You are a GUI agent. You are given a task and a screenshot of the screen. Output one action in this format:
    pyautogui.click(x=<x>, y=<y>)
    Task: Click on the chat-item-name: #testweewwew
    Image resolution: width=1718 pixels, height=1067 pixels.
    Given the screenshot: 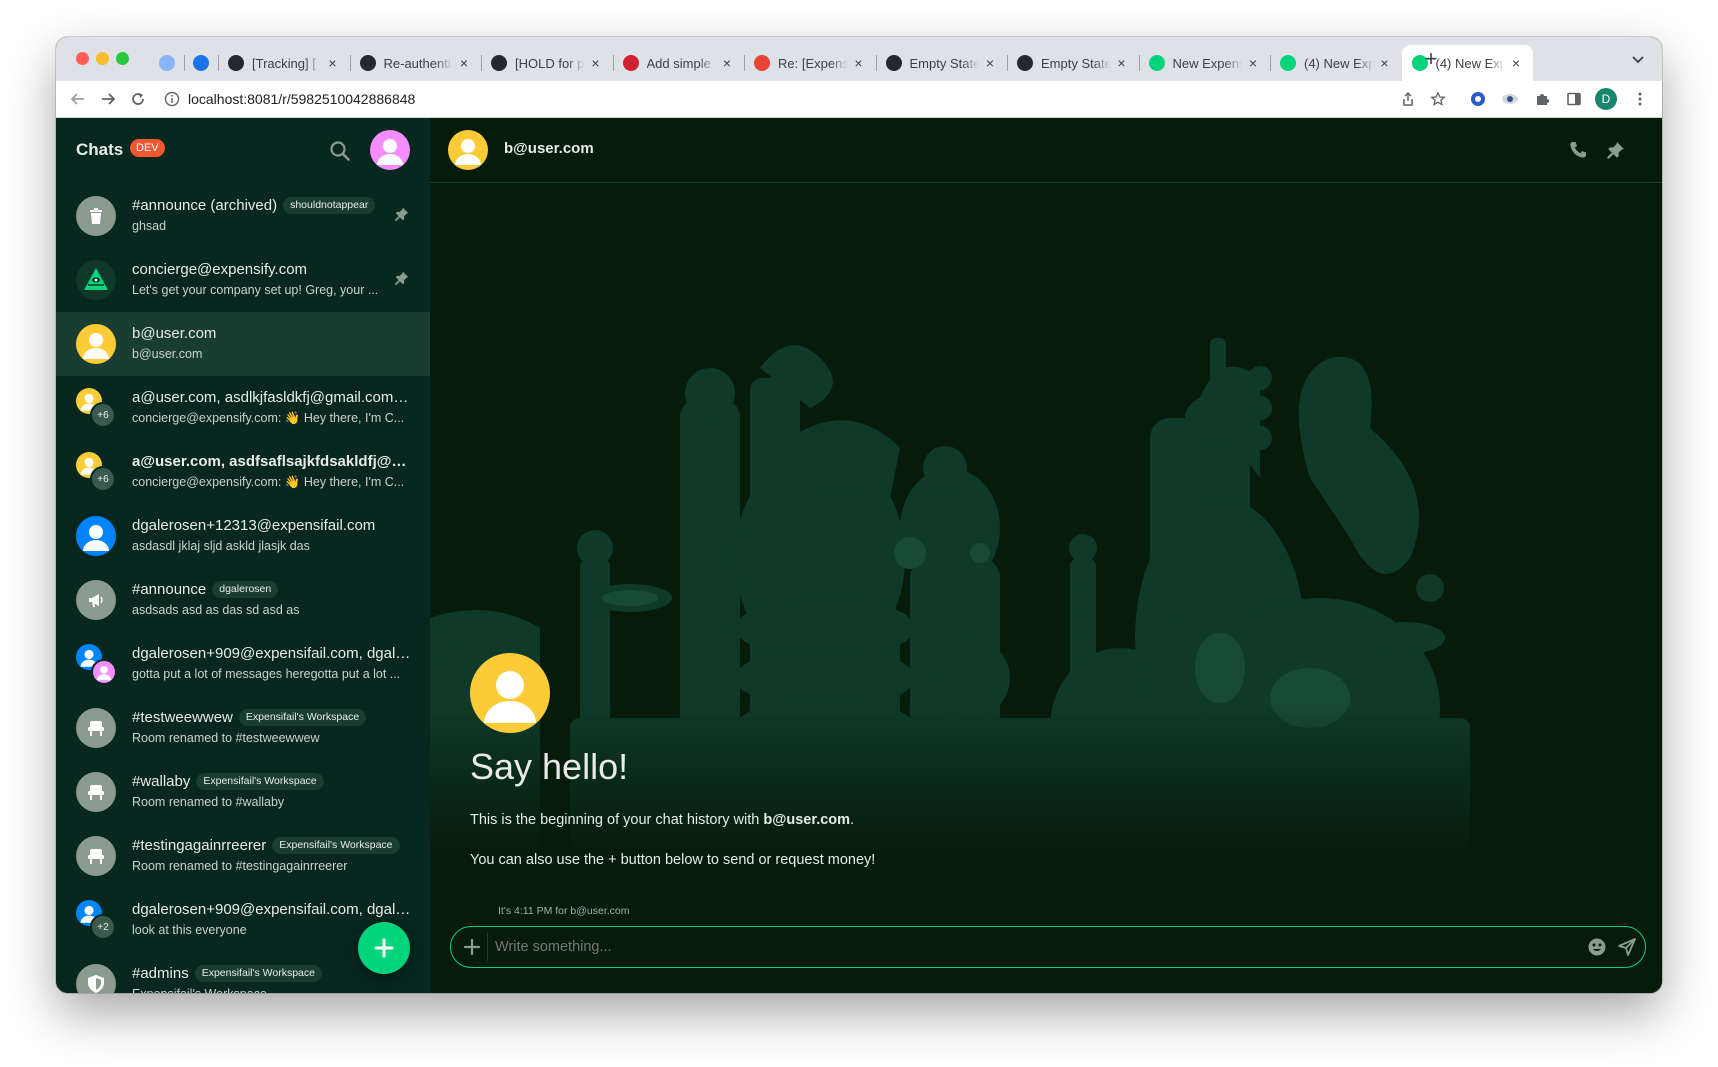 What is the action you would take?
    pyautogui.click(x=182, y=717)
    